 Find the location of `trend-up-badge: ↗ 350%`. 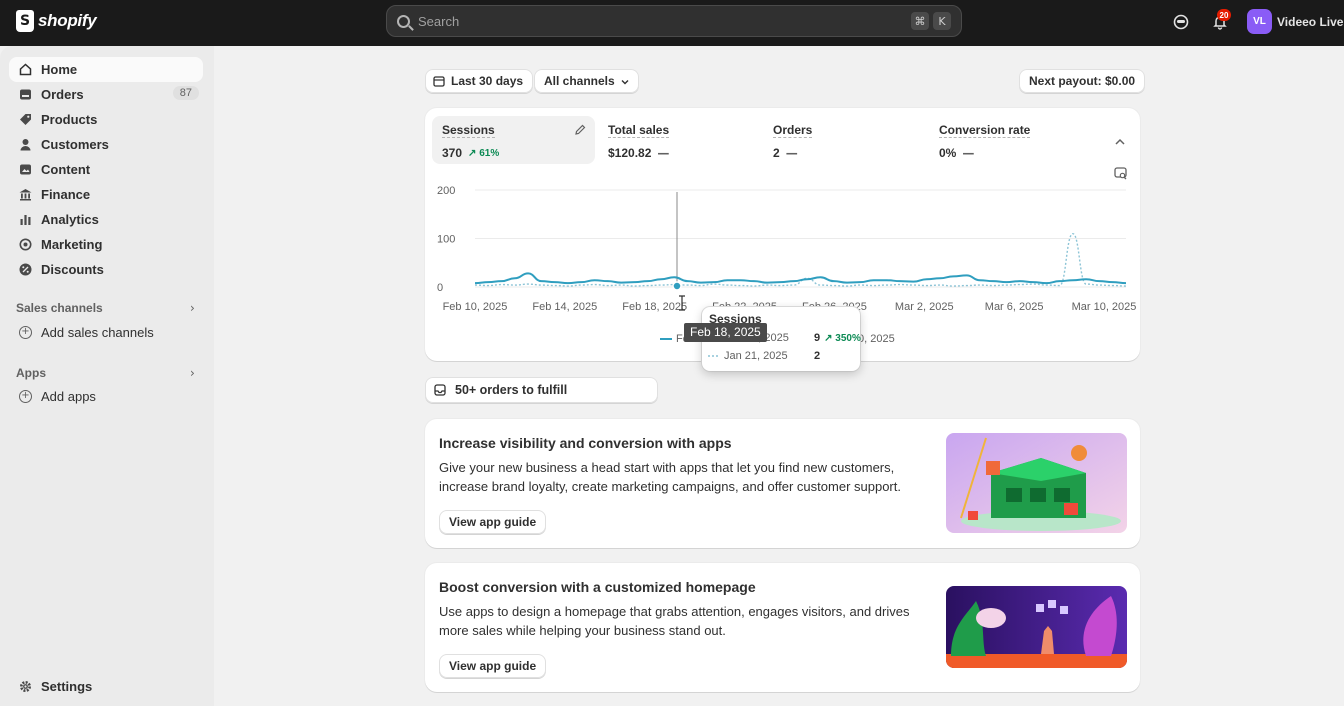

trend-up-badge: ↗ 350% is located at coordinates (842, 338).